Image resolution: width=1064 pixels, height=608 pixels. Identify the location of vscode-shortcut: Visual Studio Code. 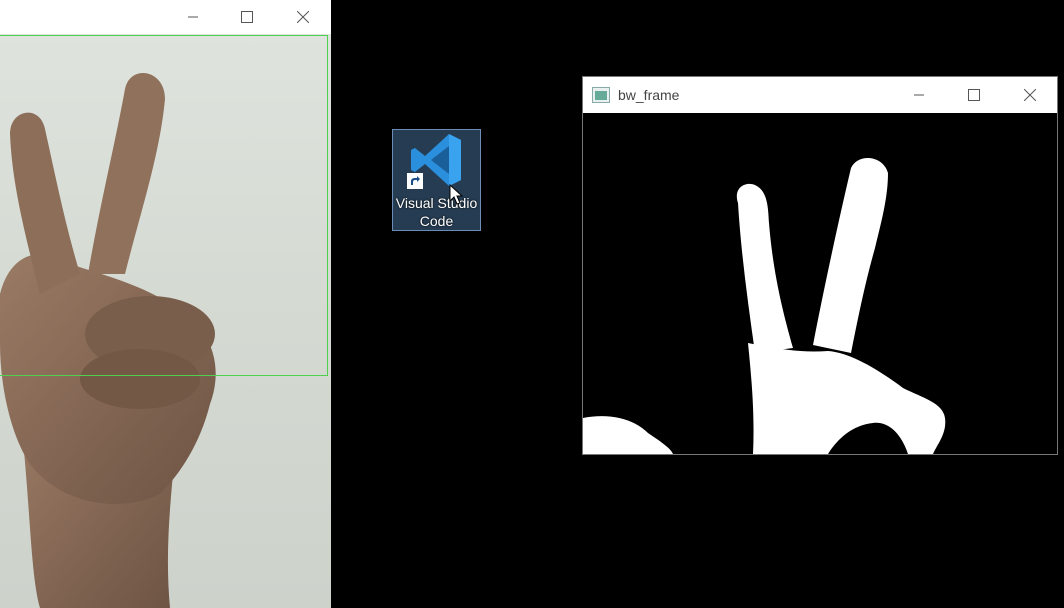
(436, 180).